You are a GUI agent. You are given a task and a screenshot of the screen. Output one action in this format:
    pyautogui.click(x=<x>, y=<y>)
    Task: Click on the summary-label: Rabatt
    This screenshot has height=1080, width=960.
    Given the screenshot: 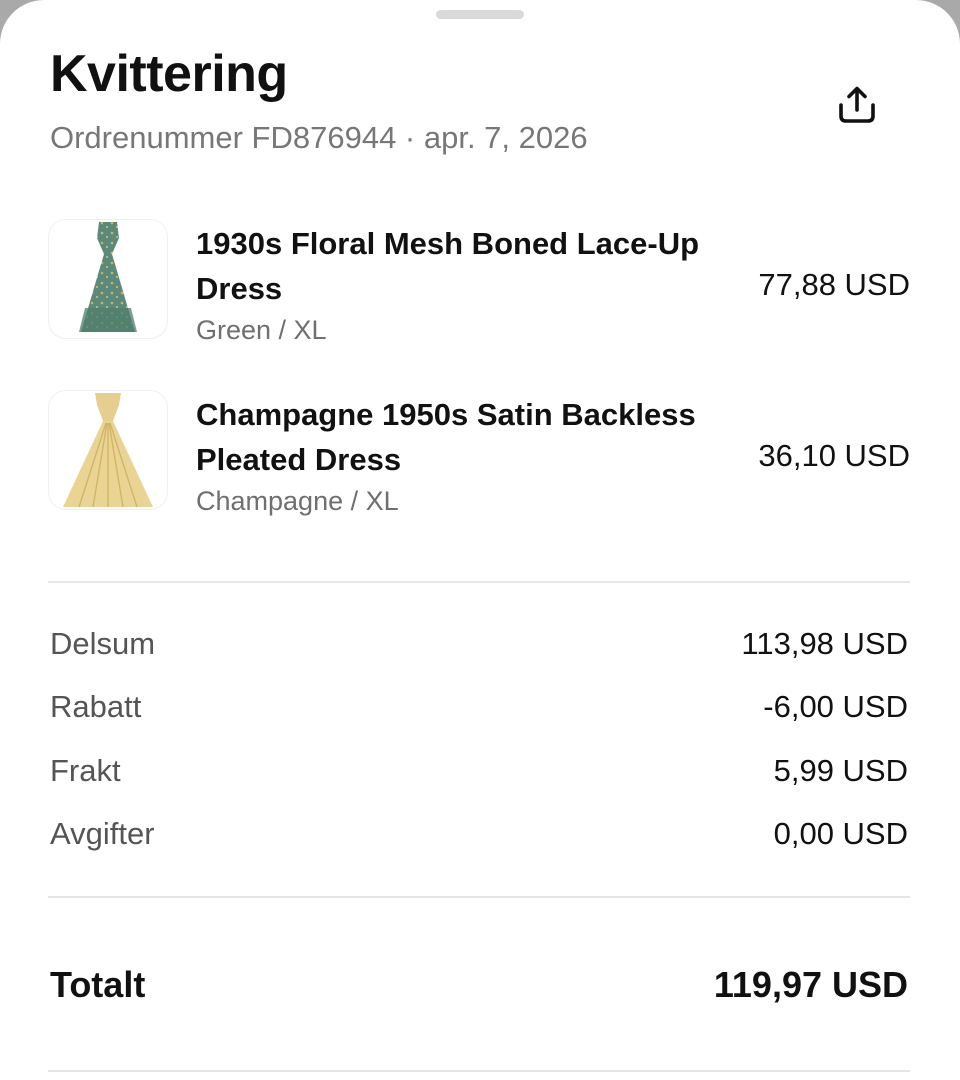 What is the action you would take?
    pyautogui.click(x=96, y=706)
    